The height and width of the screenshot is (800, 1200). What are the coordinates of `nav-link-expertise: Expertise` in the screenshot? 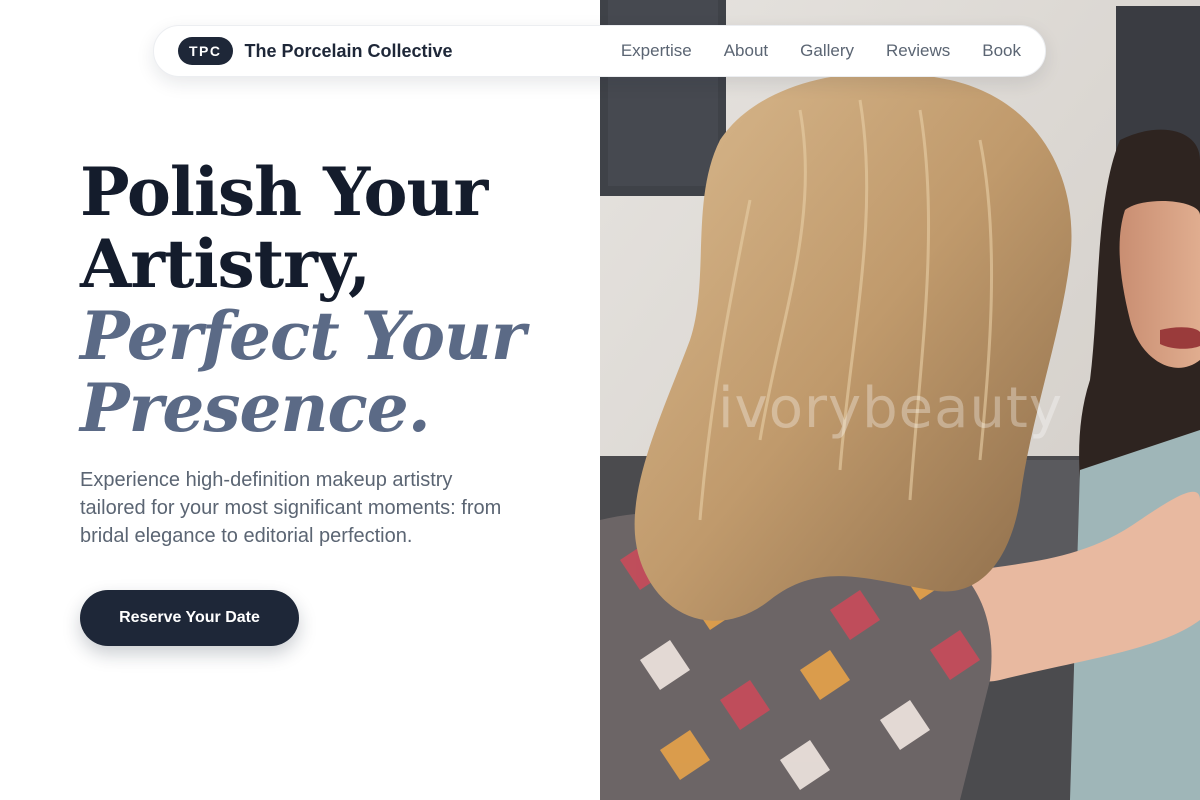 It's located at (656, 51).